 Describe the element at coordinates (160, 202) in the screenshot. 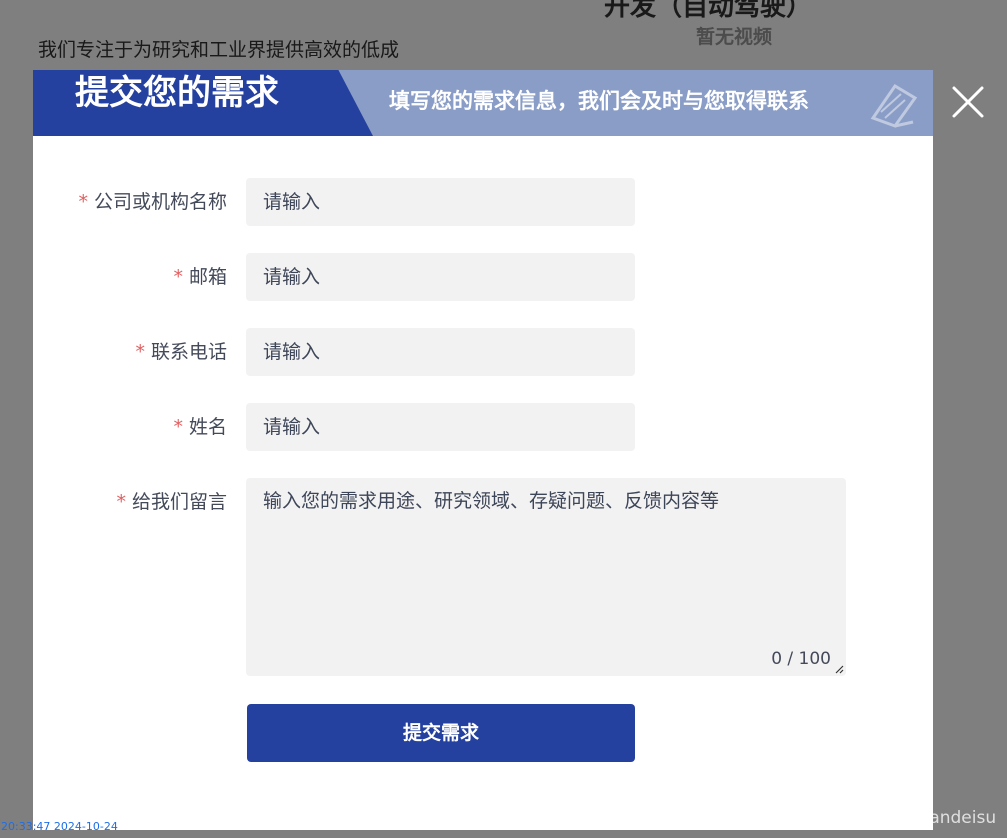

I see `field-label-text: 公司或机构名称` at that location.